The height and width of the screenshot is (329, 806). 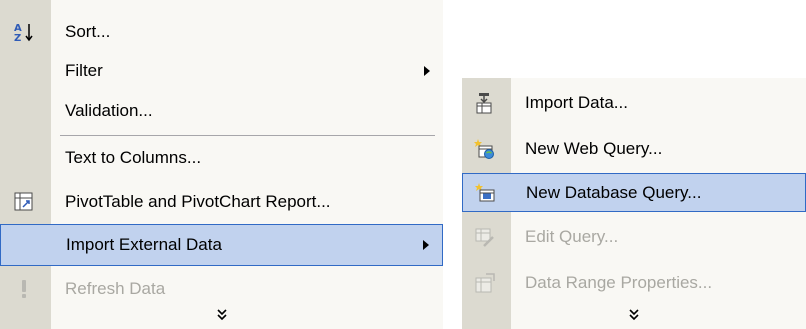 What do you see at coordinates (485, 283) in the screenshot?
I see `data-range-properties-icon` at bounding box center [485, 283].